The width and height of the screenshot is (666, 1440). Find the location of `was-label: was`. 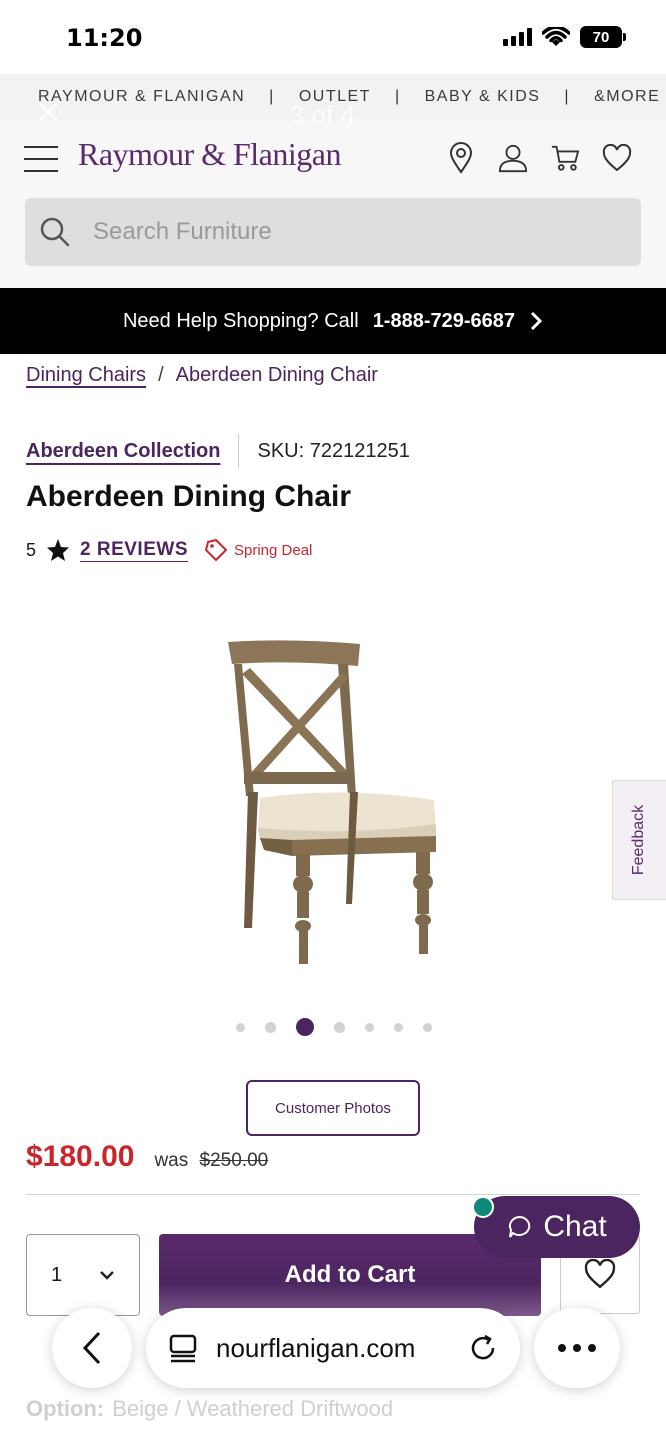

was-label: was is located at coordinates (171, 1160).